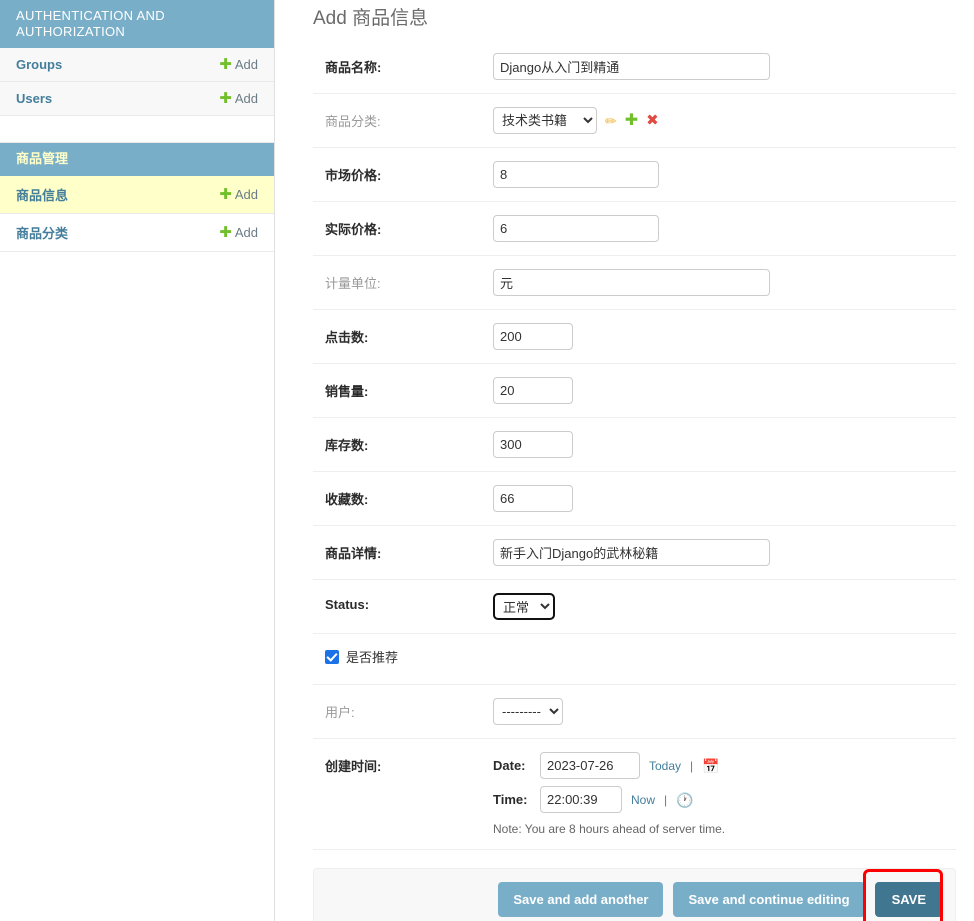 The image size is (974, 921). Describe the element at coordinates (510, 799) in the screenshot. I see `time-key: Time:` at that location.